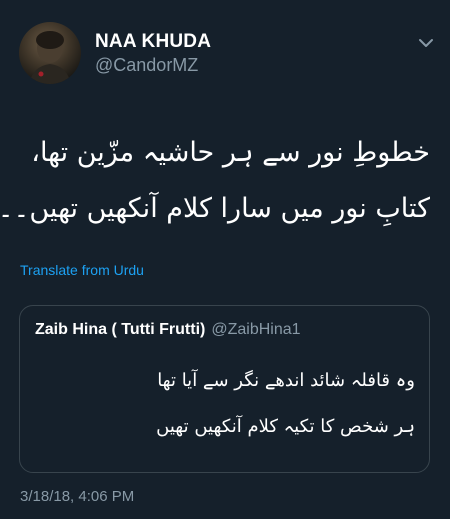  I want to click on quoted-line-1: وہ قافلہ شائد اندھے نگر سے آیا تھا, so click(286, 380).